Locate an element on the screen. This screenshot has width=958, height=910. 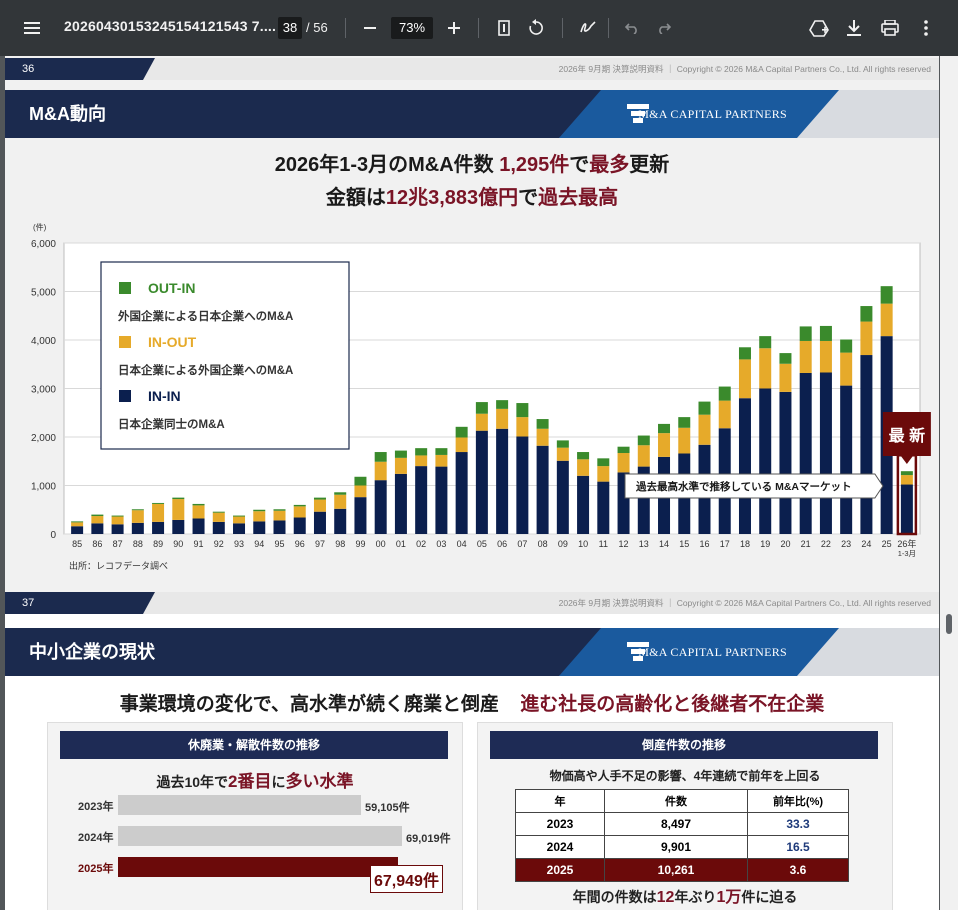
table-cell: 8,497 is located at coordinates (676, 824).